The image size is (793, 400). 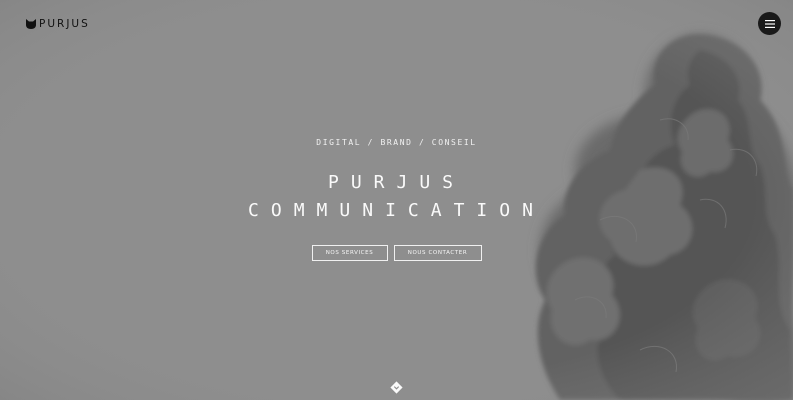 I want to click on services-button: NOS SERVICES, so click(x=349, y=253).